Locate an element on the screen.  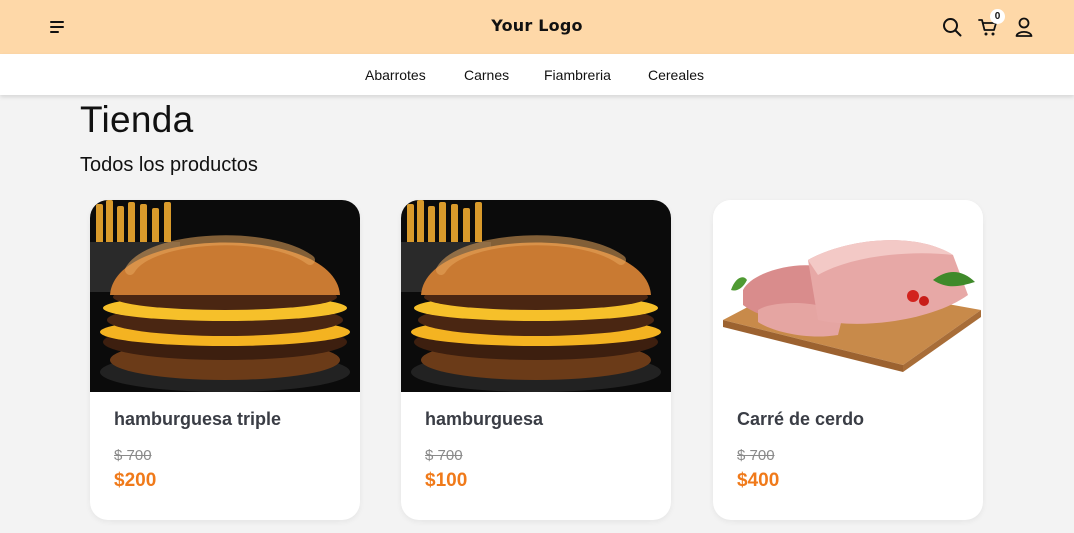
category-fiambreria: Fiambreria is located at coordinates (577, 75).